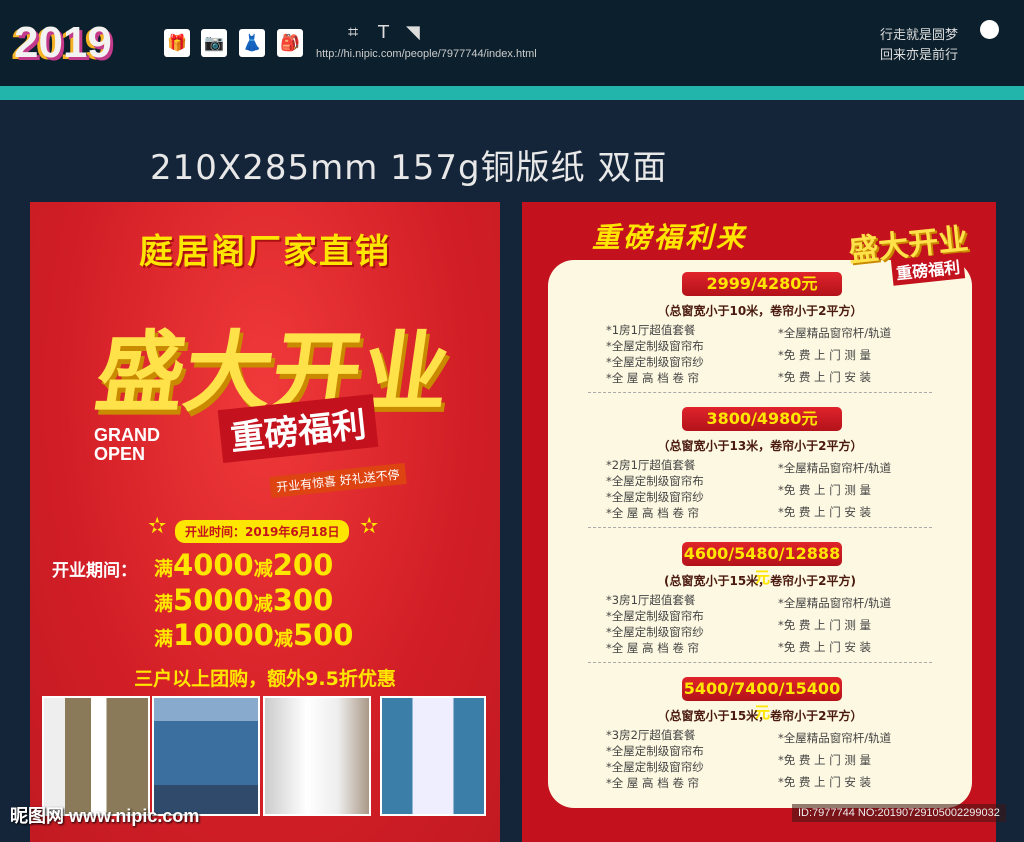 The image size is (1024, 842). Describe the element at coordinates (512, 43) in the screenshot. I see `top-bar` at that location.